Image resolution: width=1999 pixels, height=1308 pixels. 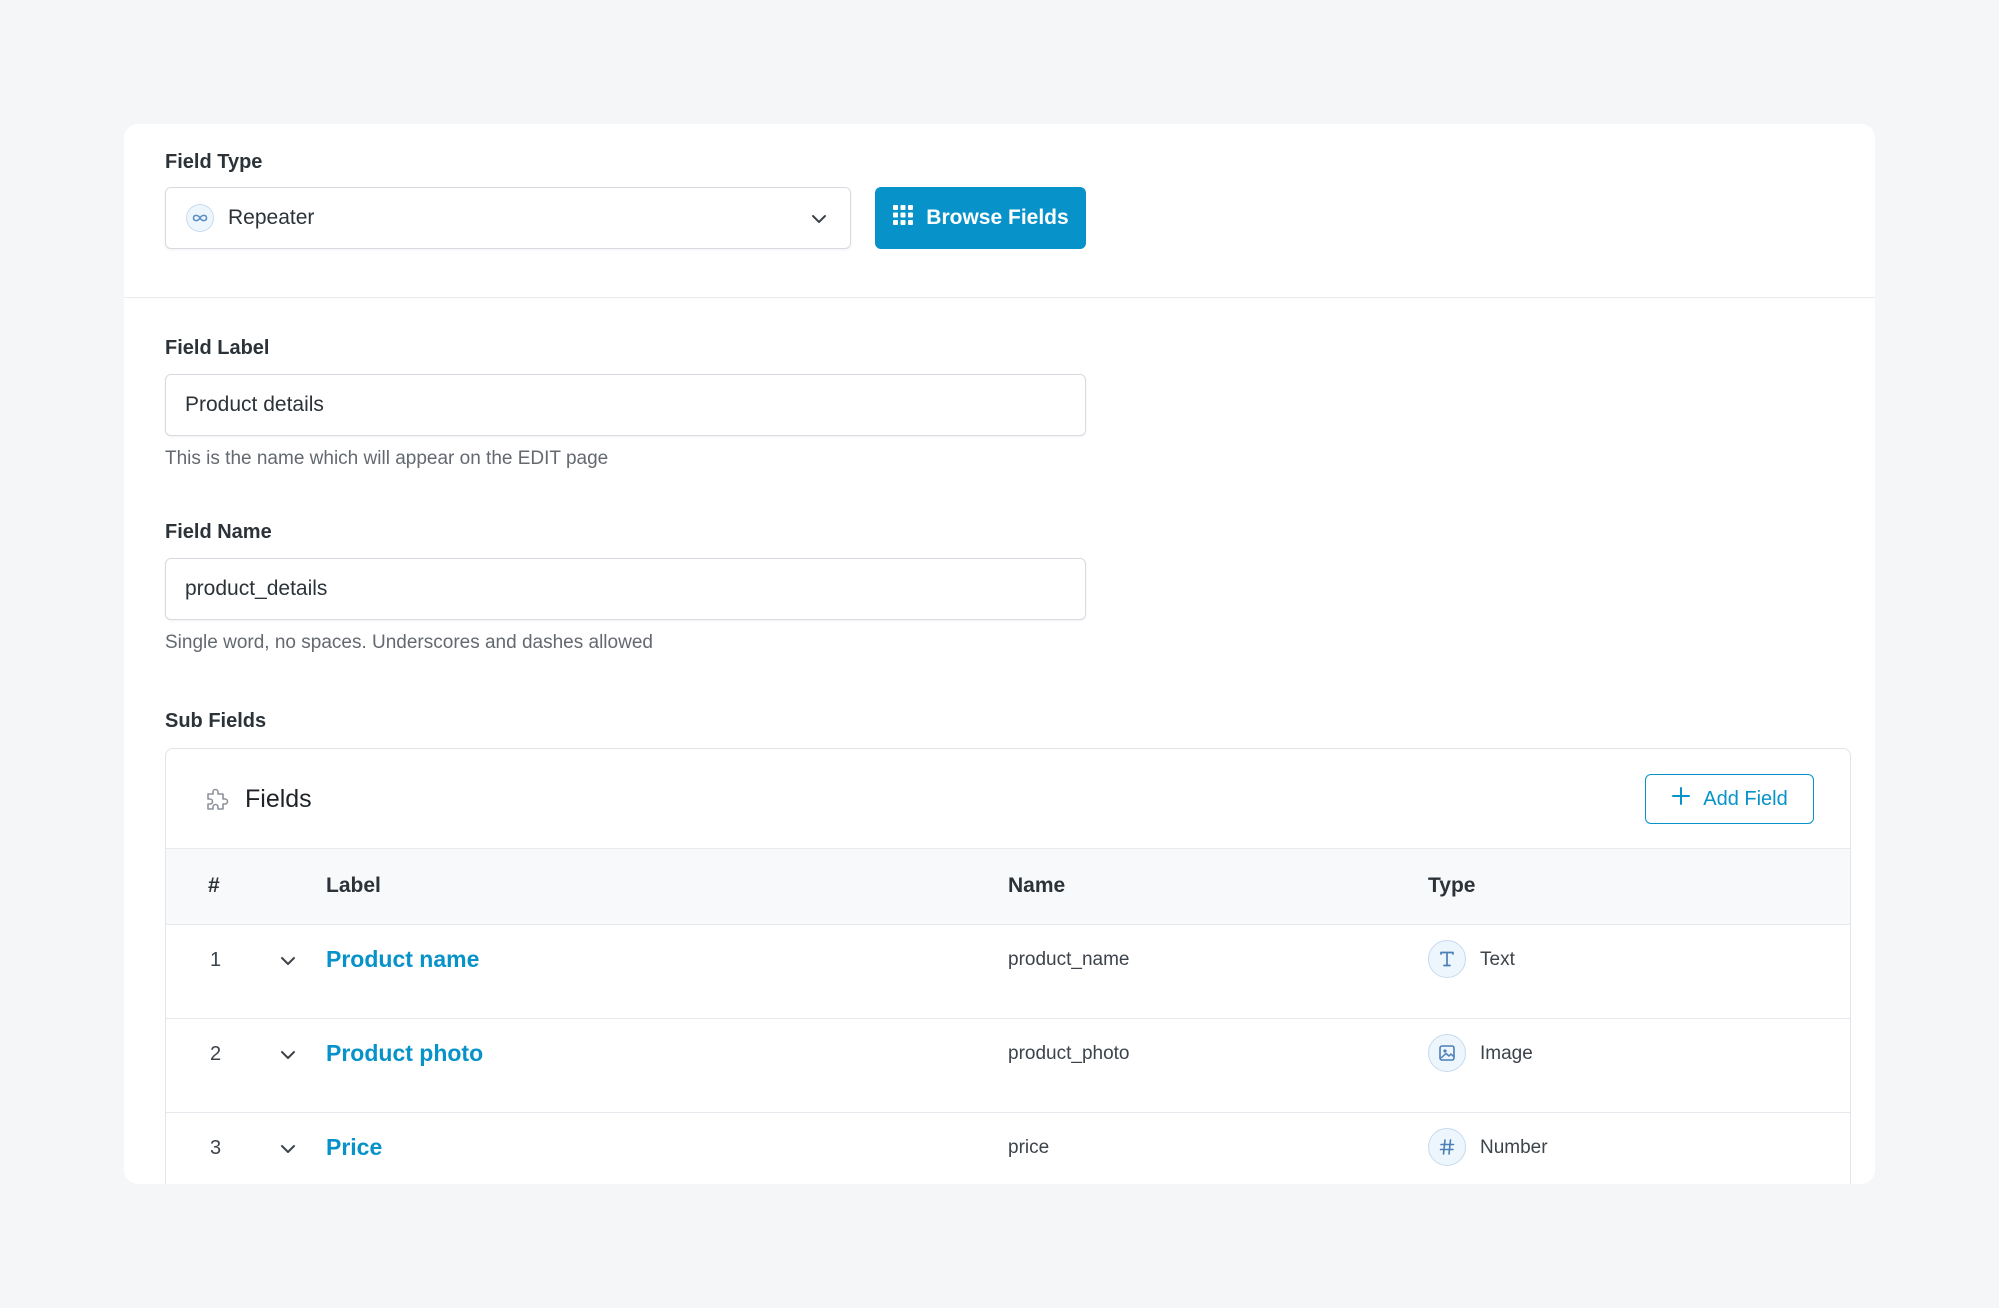 What do you see at coordinates (1452, 885) in the screenshot?
I see `column-header-type: Type` at bounding box center [1452, 885].